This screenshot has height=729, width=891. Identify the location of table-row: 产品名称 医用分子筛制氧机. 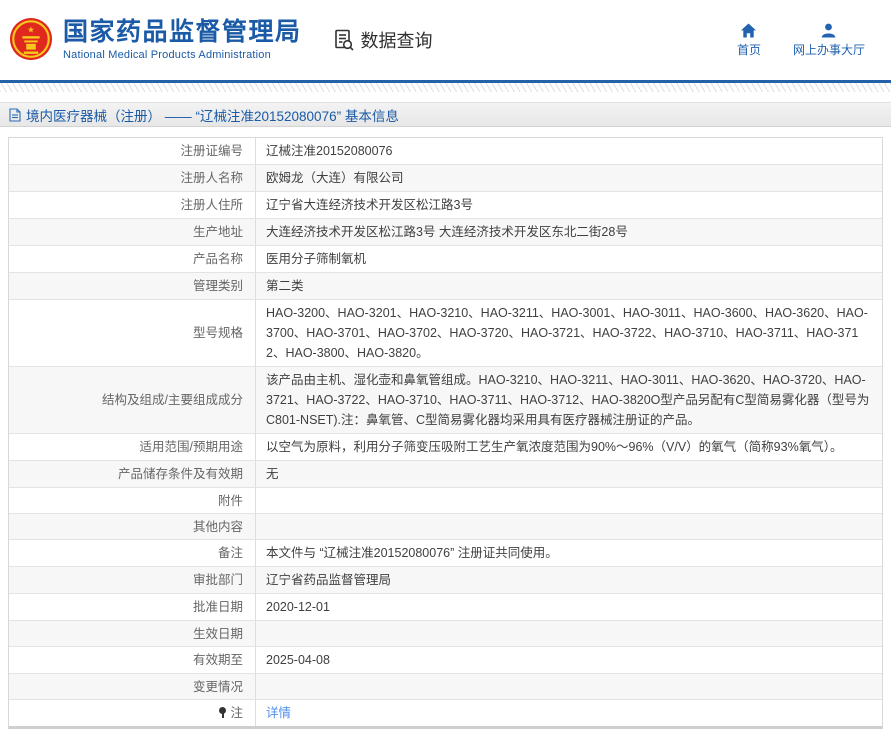
(445, 259).